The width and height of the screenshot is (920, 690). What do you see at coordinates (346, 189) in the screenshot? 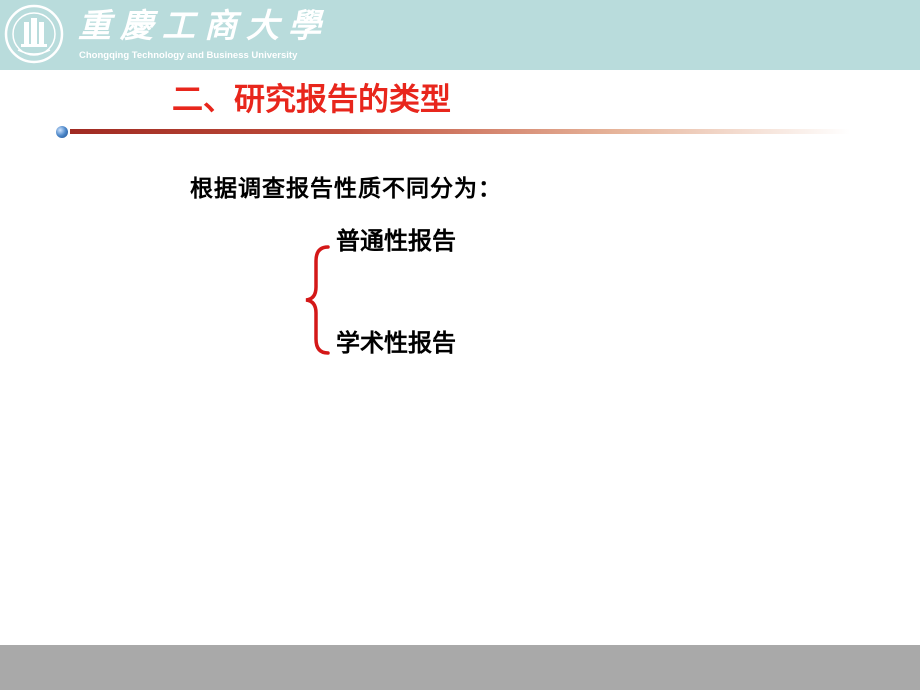
I see `intro-text: 根据调查报告性质不同分为：` at bounding box center [346, 189].